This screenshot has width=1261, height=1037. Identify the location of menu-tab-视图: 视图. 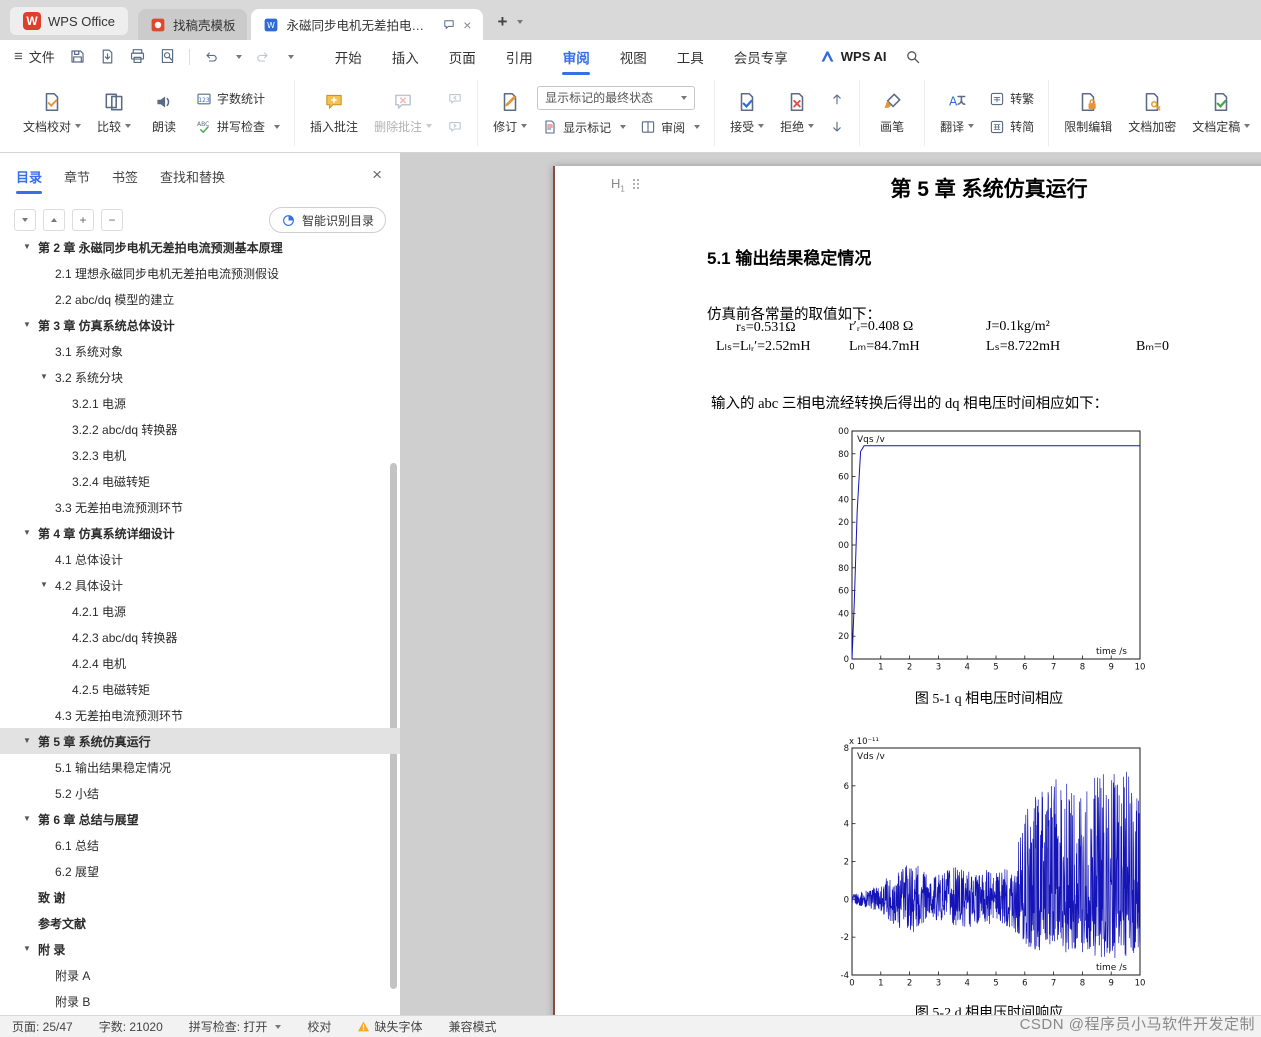
(633, 57).